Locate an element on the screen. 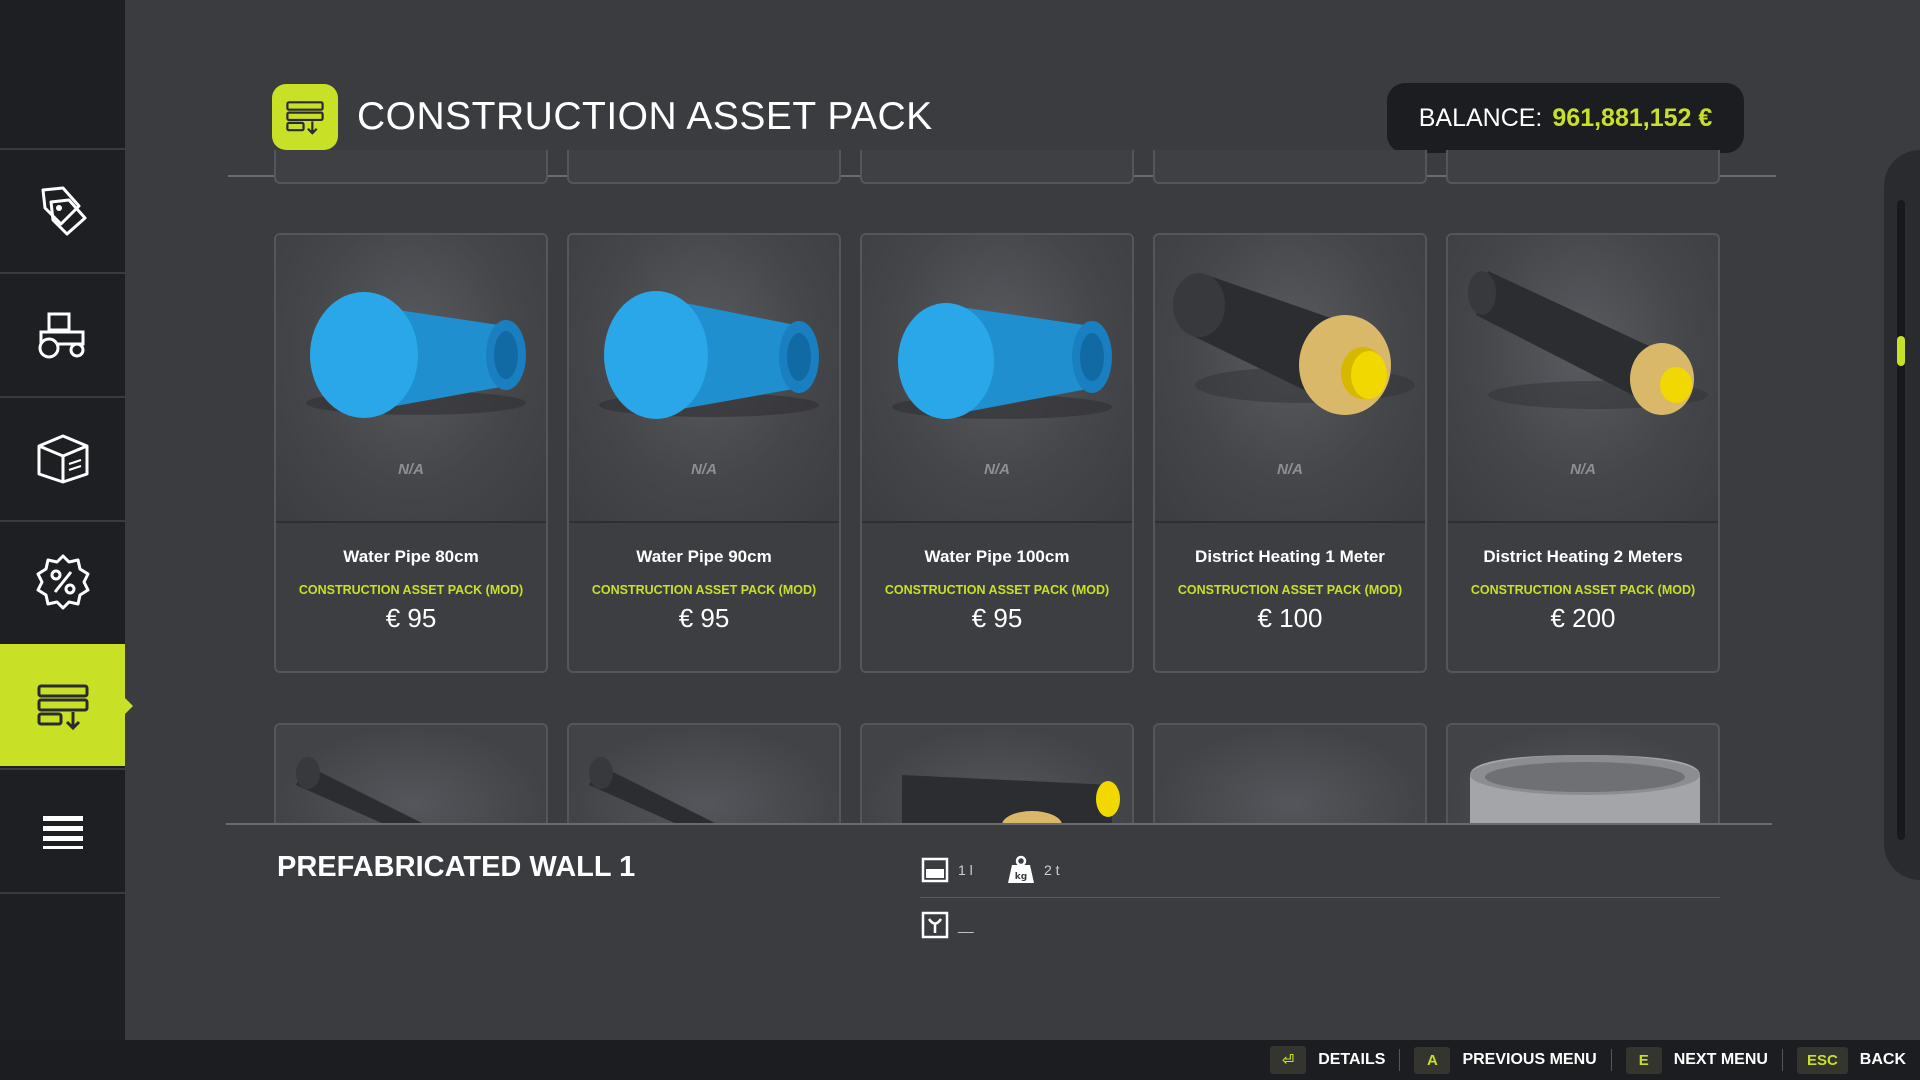  capacity-spec: 1 l is located at coordinates (946, 870).